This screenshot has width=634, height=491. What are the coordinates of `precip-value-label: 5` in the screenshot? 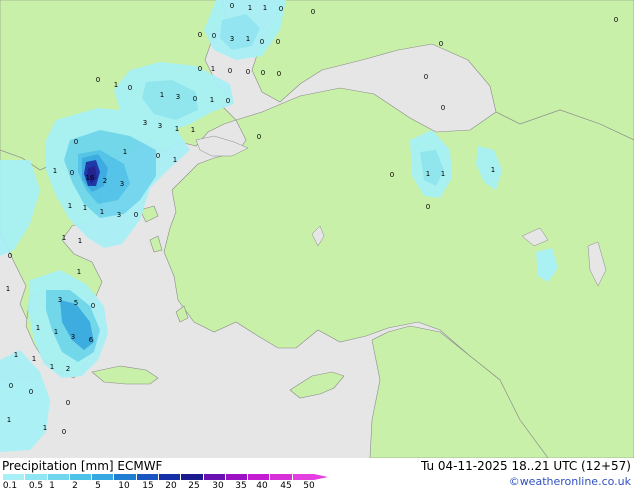 It's located at (76, 303).